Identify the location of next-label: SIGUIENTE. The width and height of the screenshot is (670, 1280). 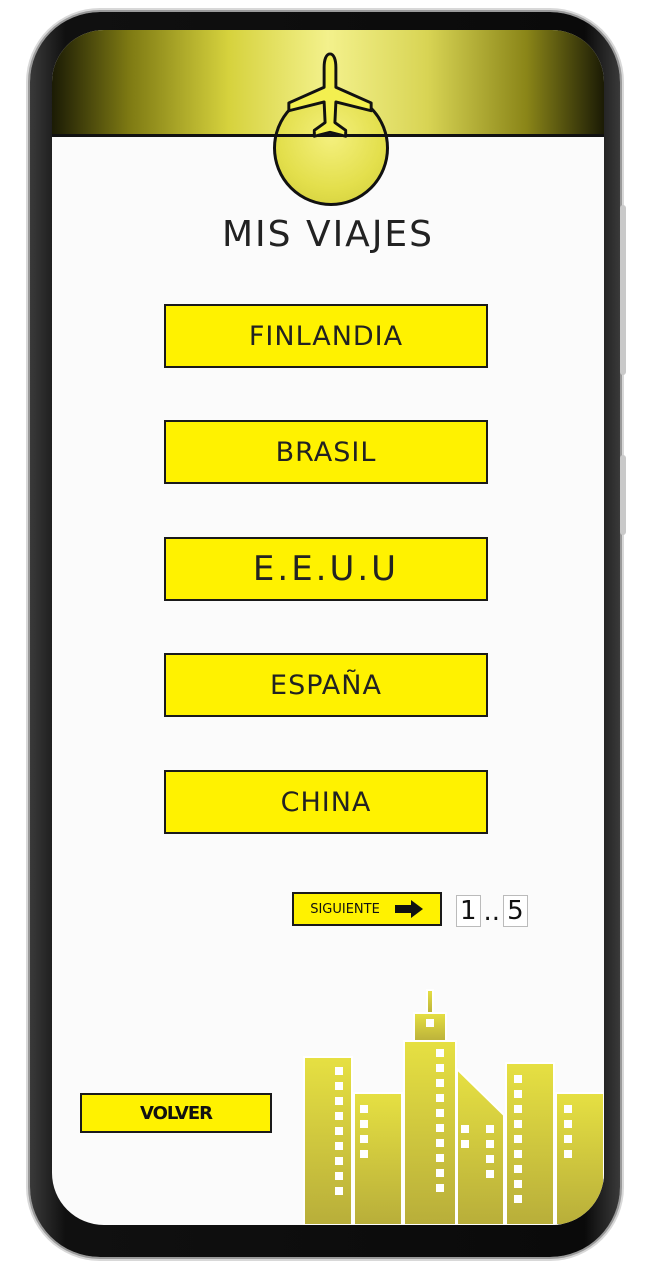
(345, 909).